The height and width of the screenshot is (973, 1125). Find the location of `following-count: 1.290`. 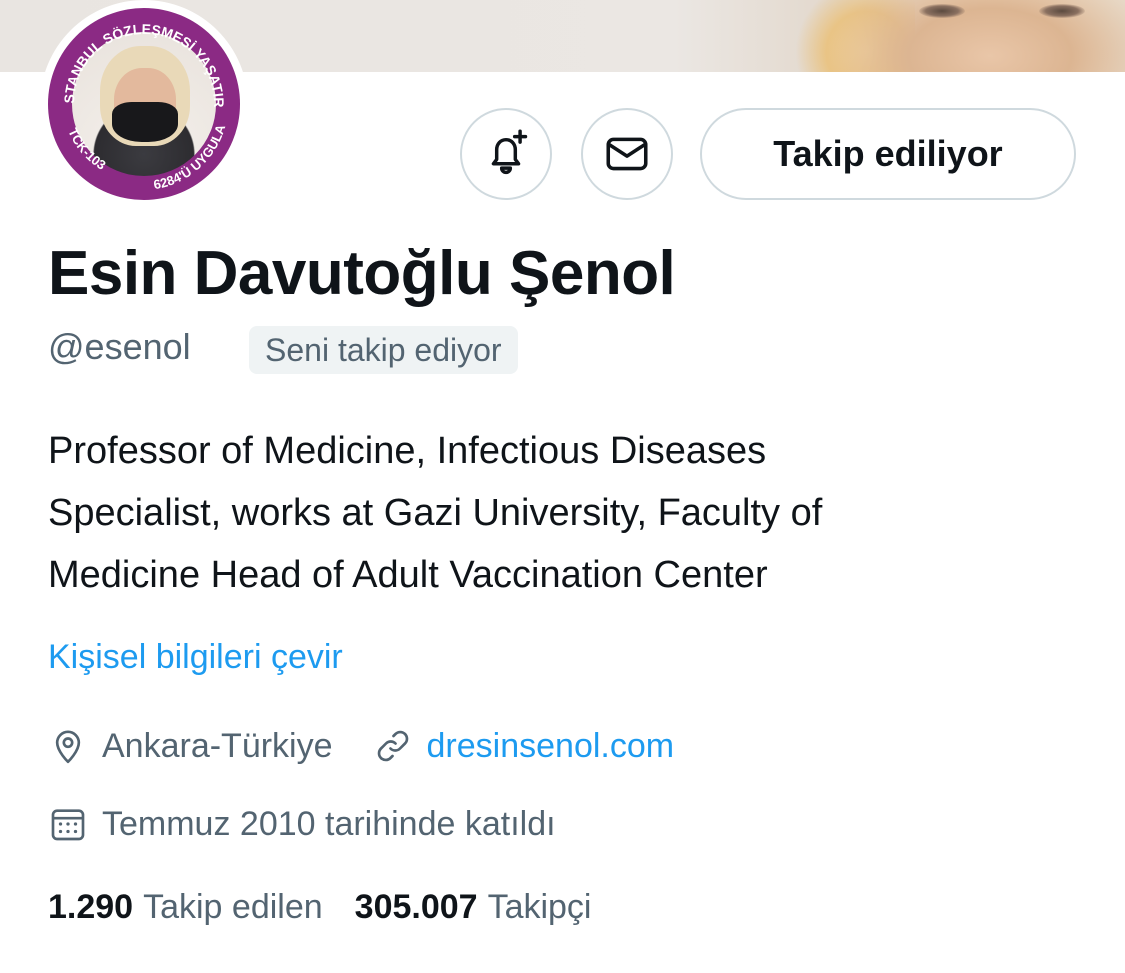

following-count: 1.290 is located at coordinates (91, 907).